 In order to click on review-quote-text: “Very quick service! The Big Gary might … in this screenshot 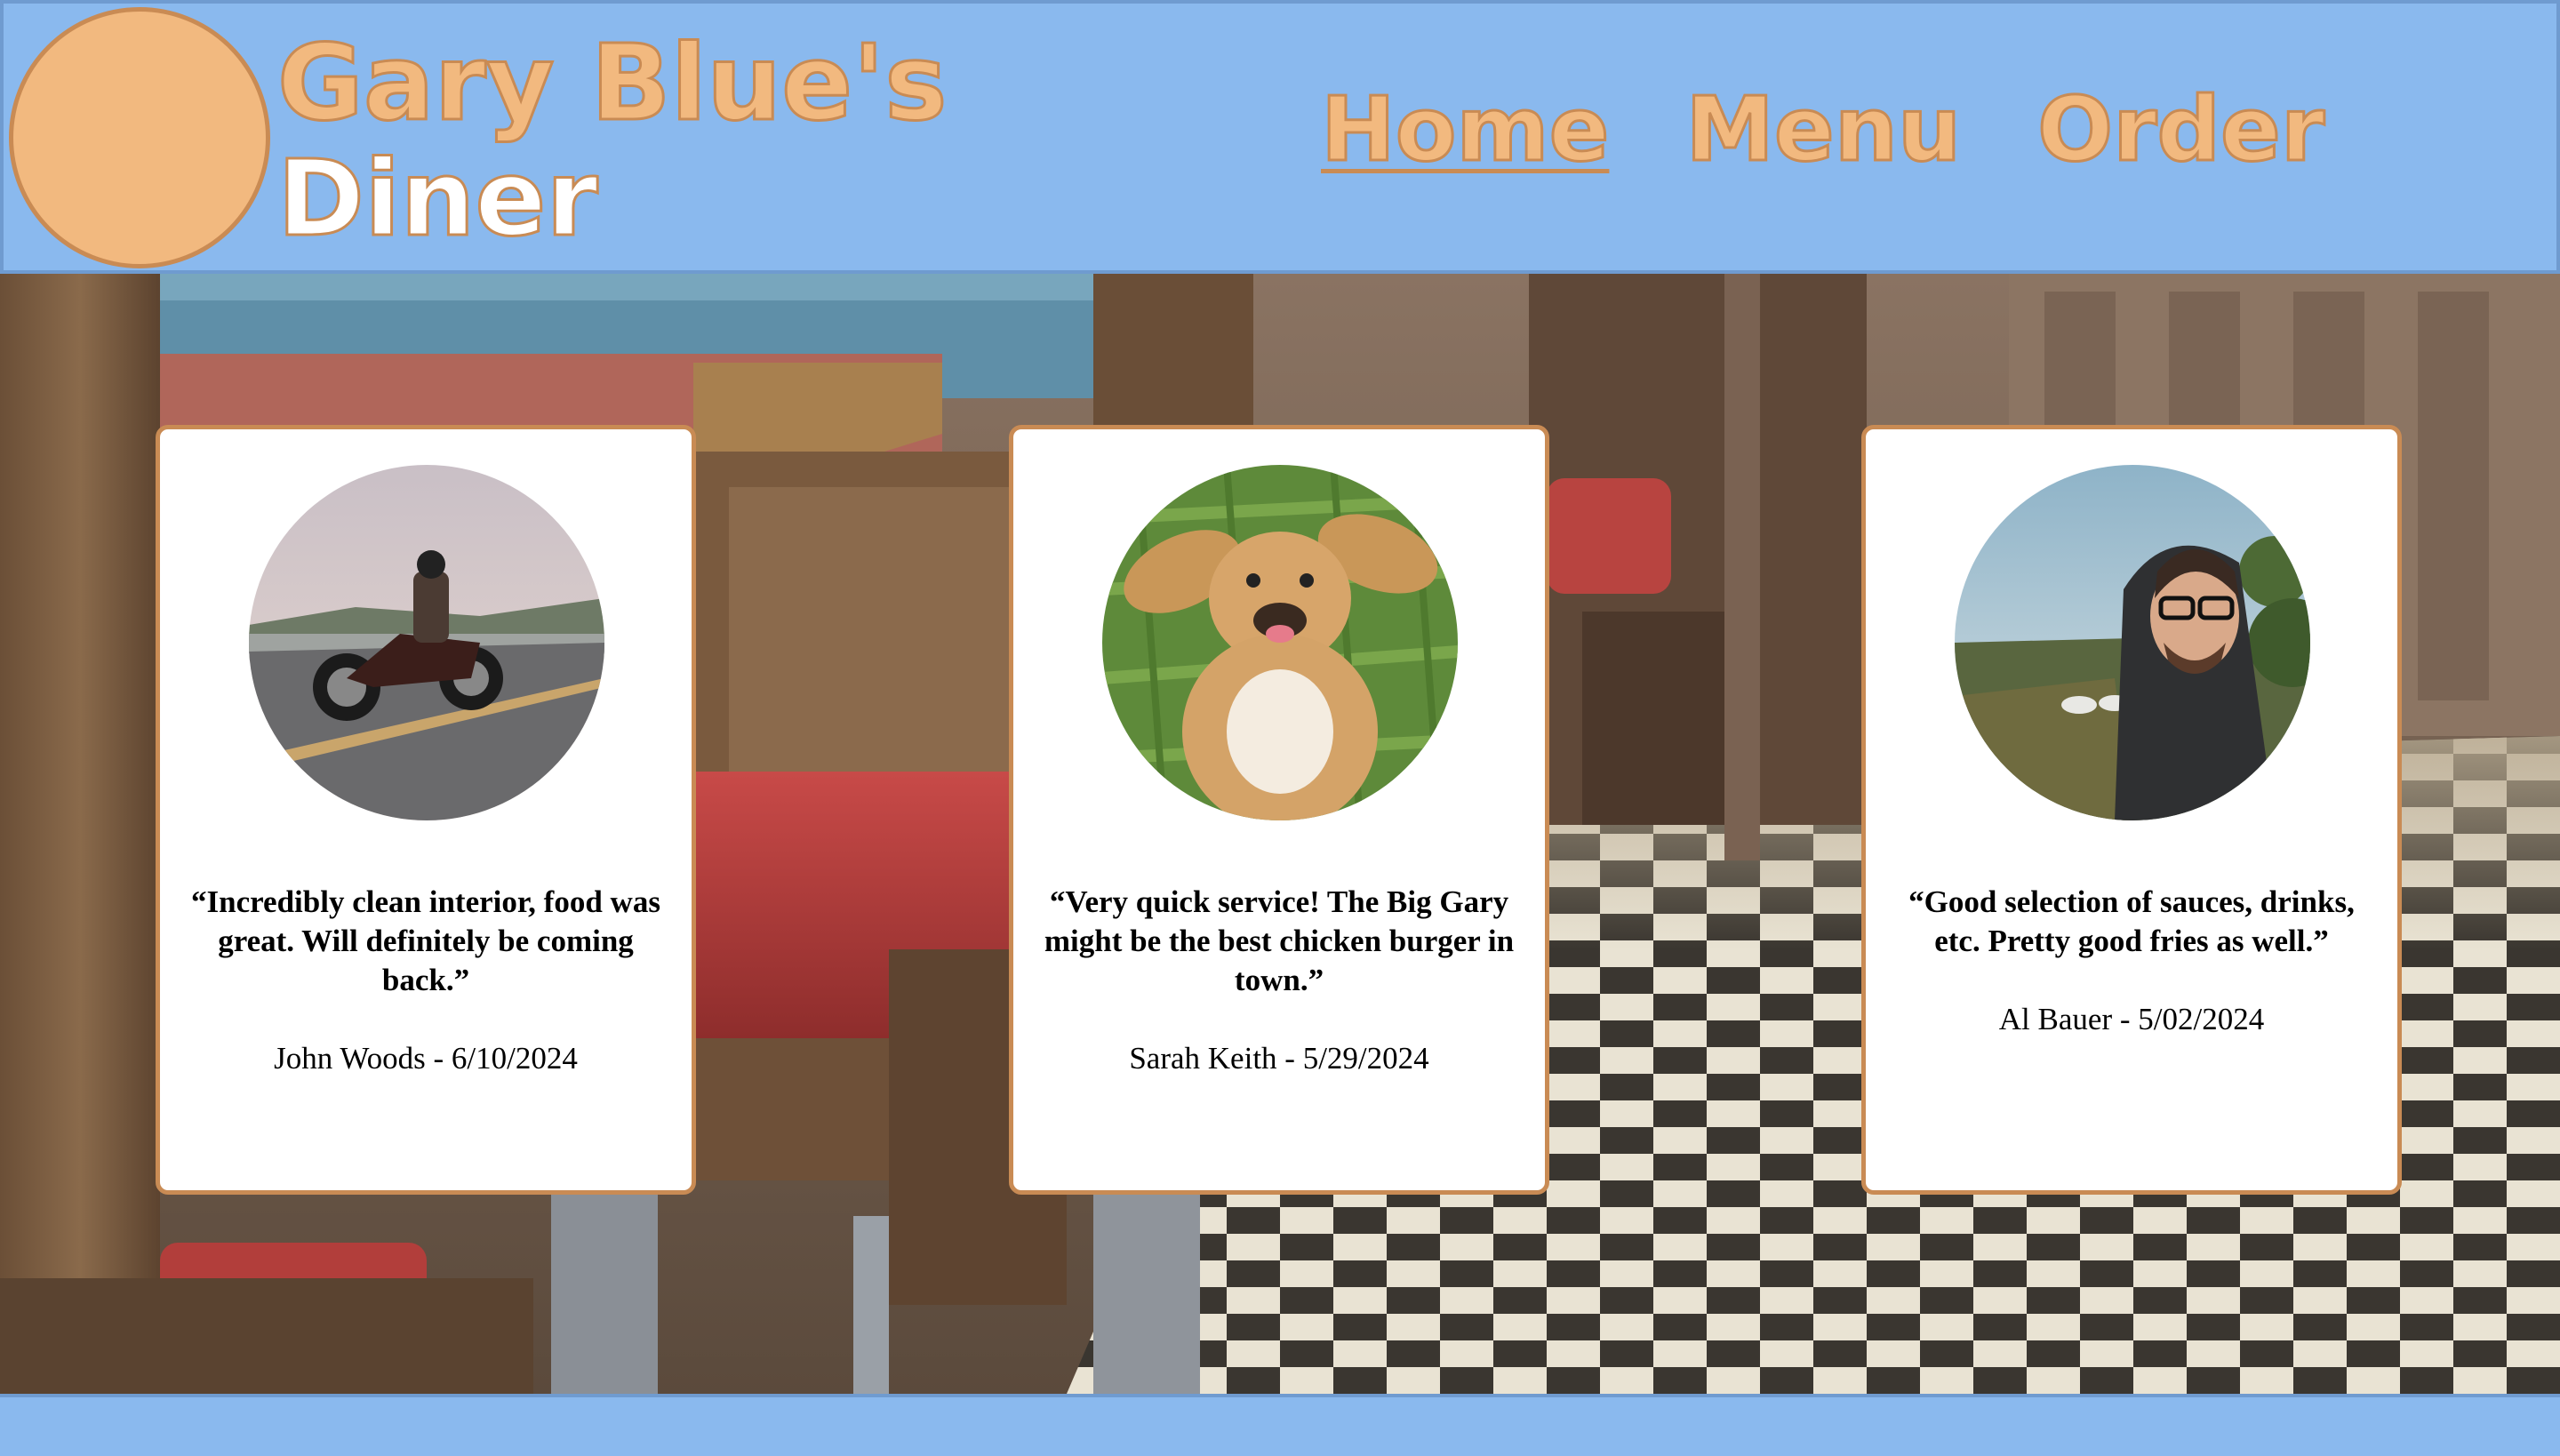, I will do `click(1279, 940)`.